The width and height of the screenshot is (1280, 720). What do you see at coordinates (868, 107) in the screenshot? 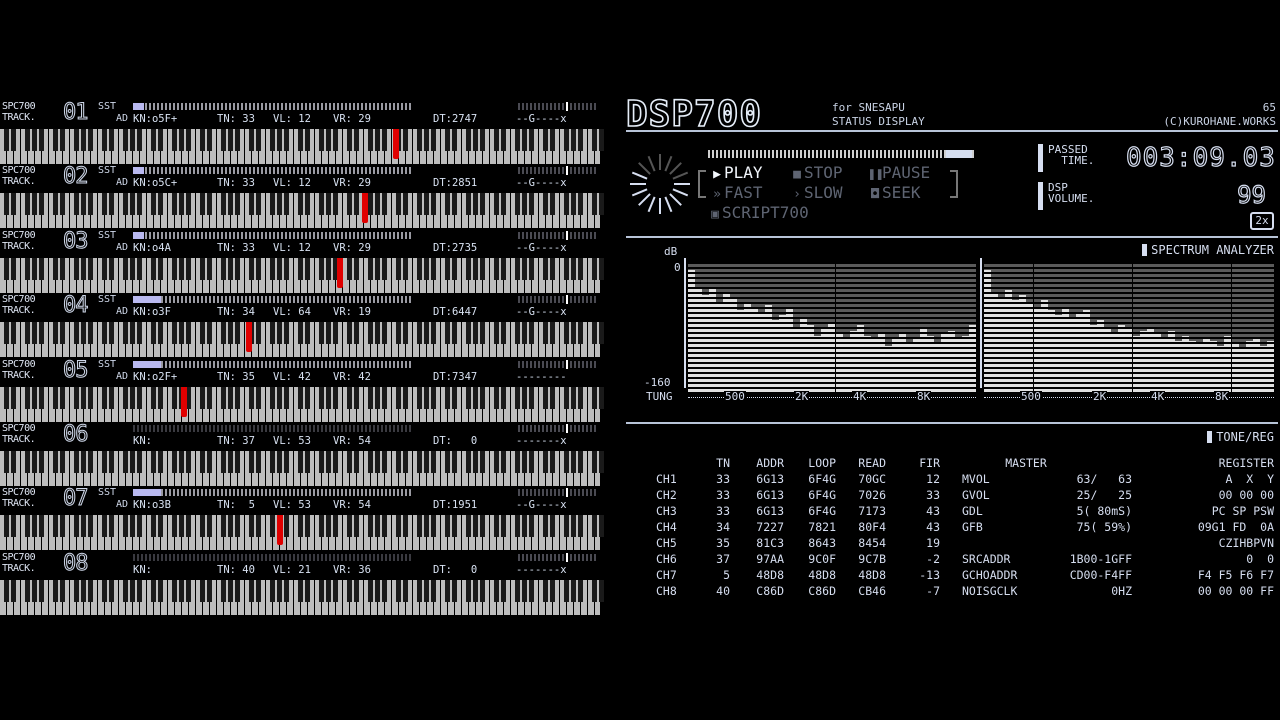
I see `subtitle-for: for SNESAPU` at bounding box center [868, 107].